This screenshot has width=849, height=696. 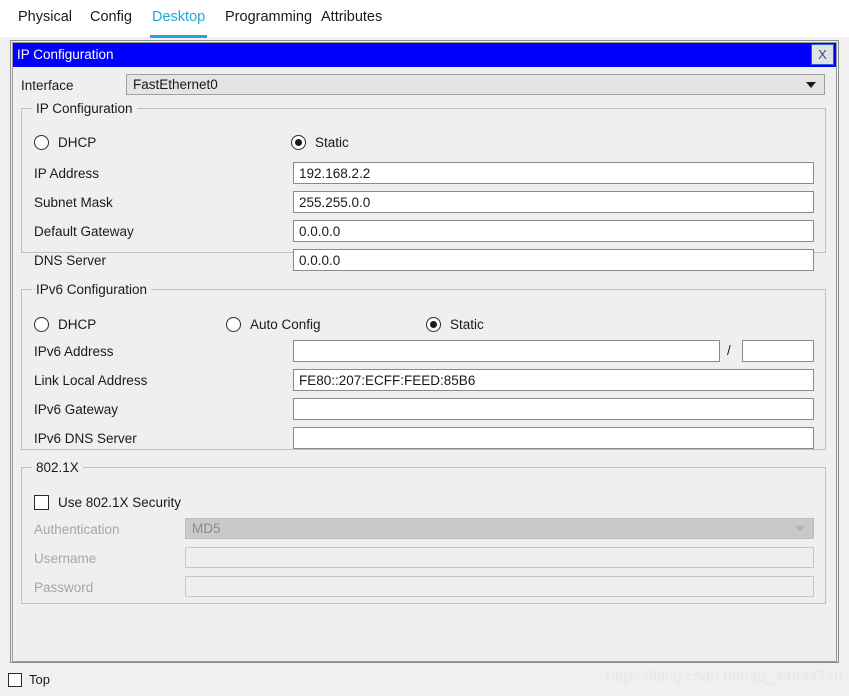 I want to click on tab-attributes: Attributes, so click(x=351, y=23).